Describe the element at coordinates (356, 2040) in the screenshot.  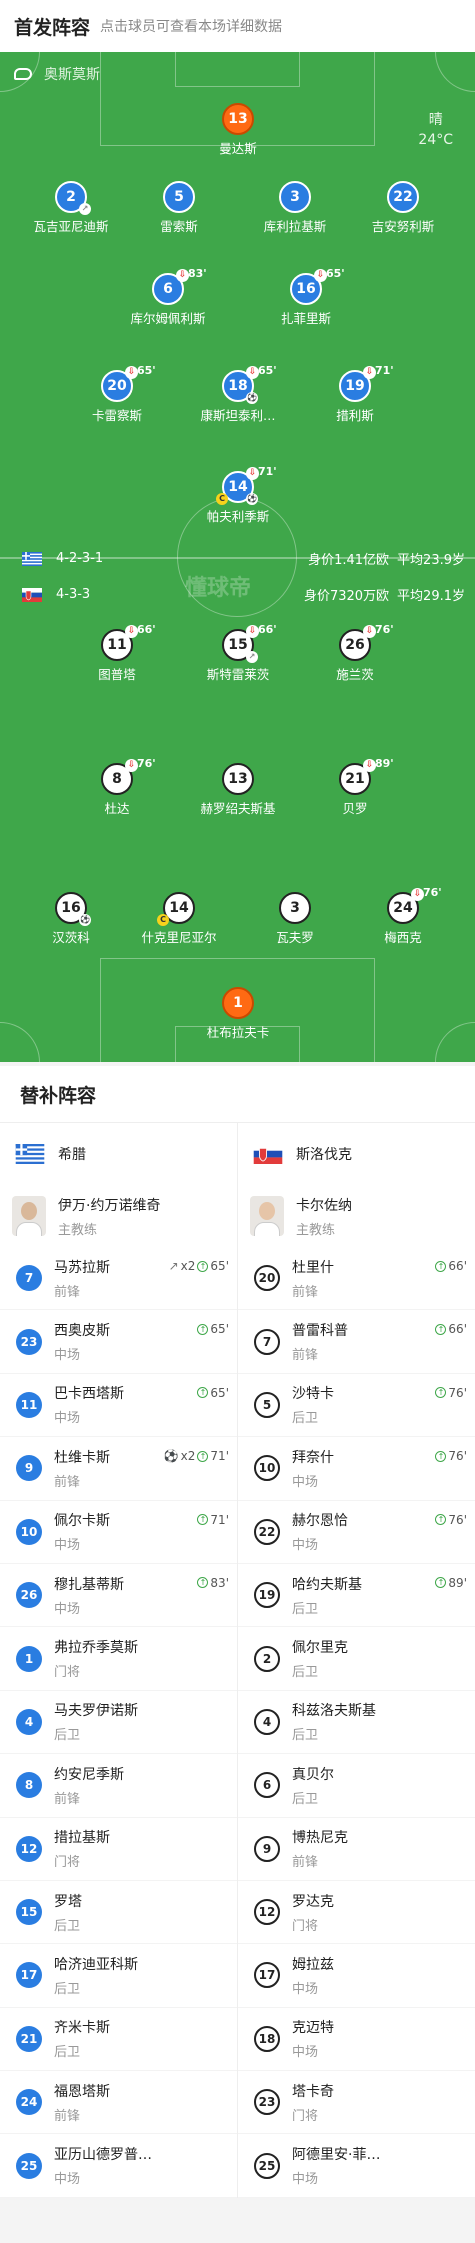
I see `sub-player-row: 18 克迈特 中场` at that location.